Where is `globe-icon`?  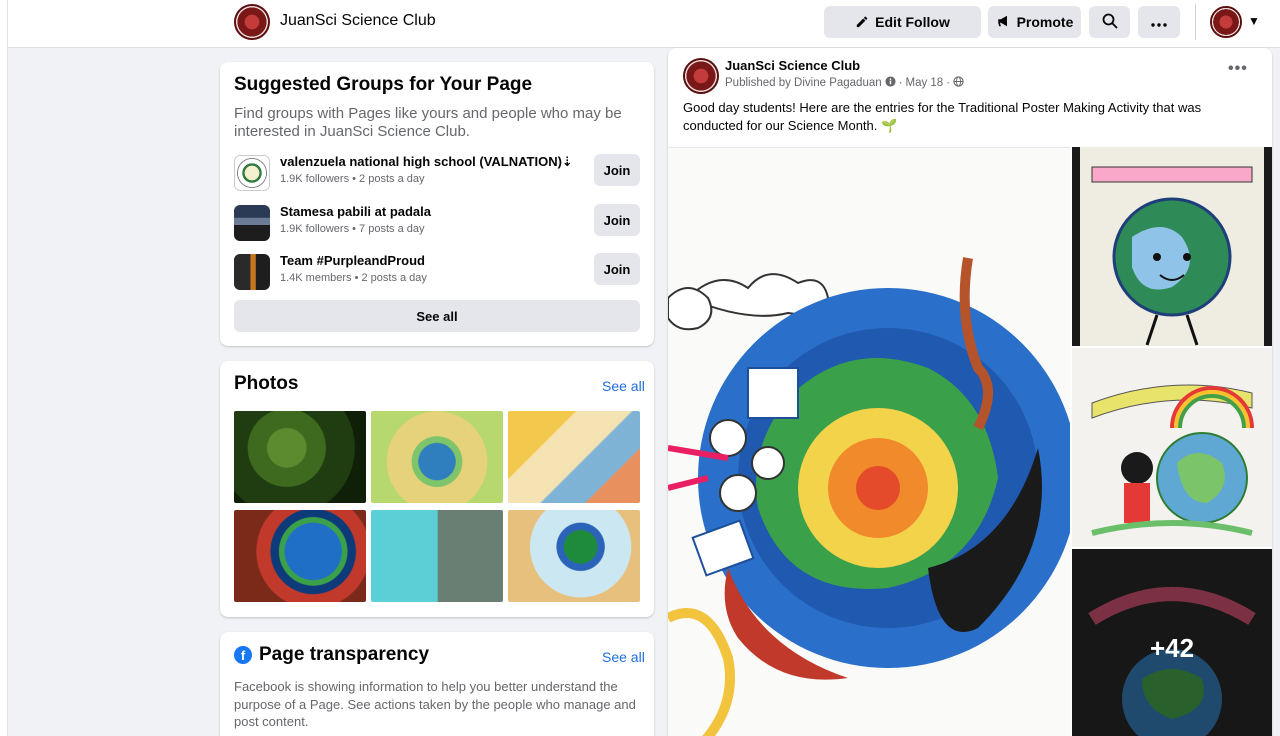
globe-icon is located at coordinates (958, 83).